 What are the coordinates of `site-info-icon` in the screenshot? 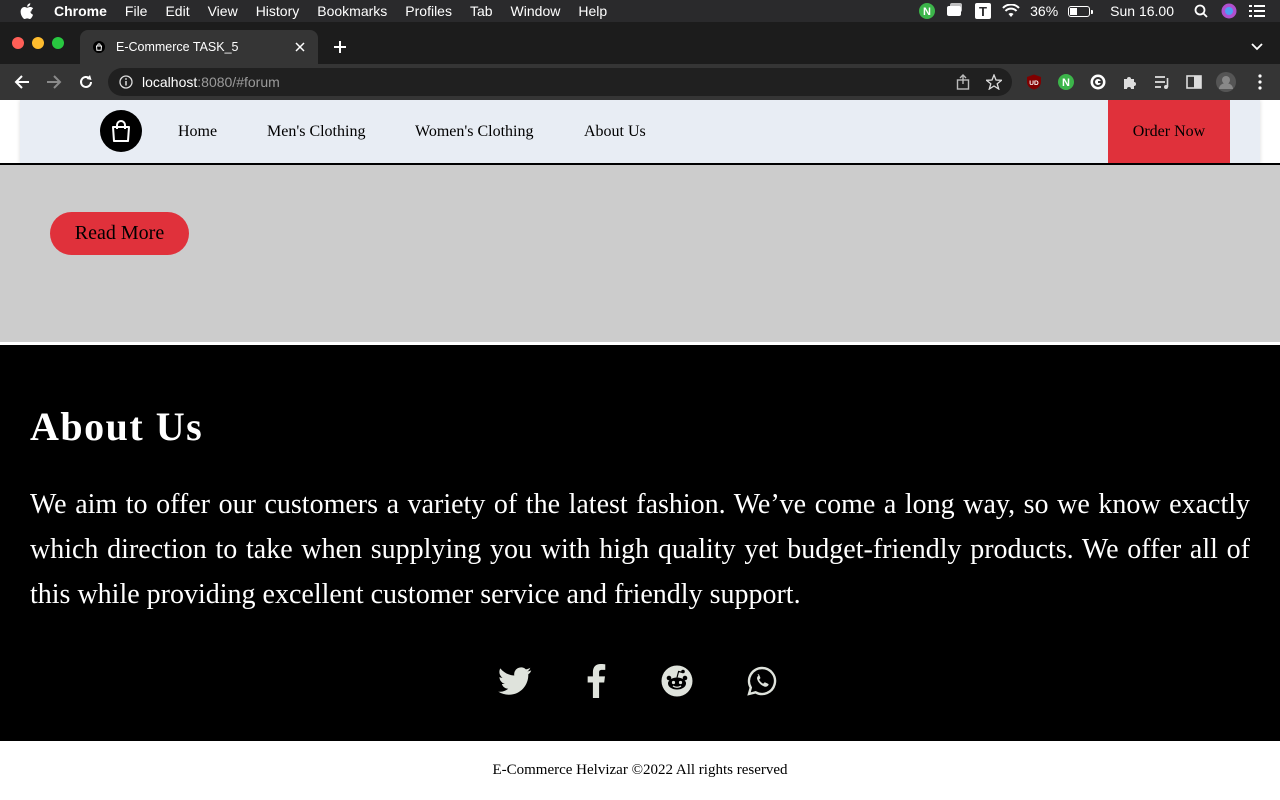 It's located at (126, 82).